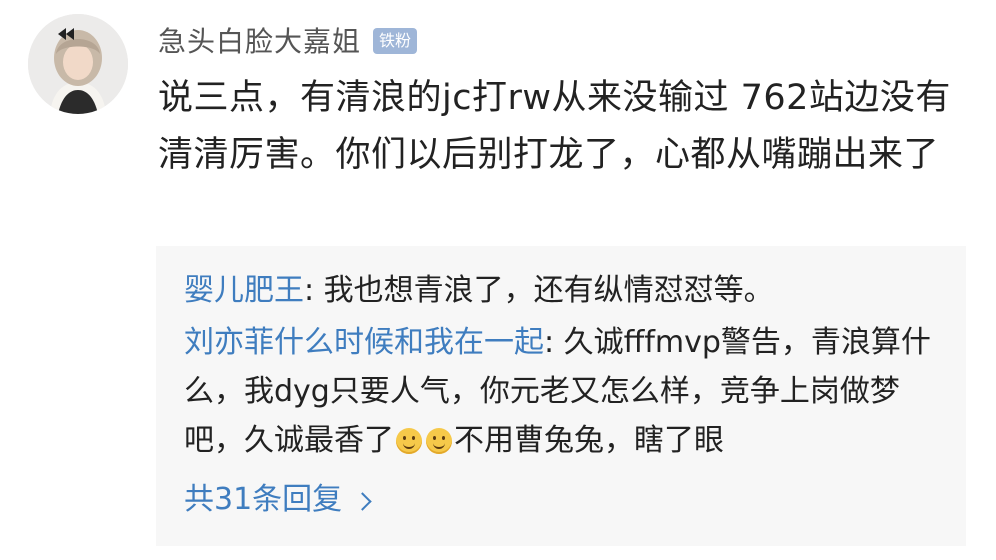  I want to click on avatar, so click(78, 64).